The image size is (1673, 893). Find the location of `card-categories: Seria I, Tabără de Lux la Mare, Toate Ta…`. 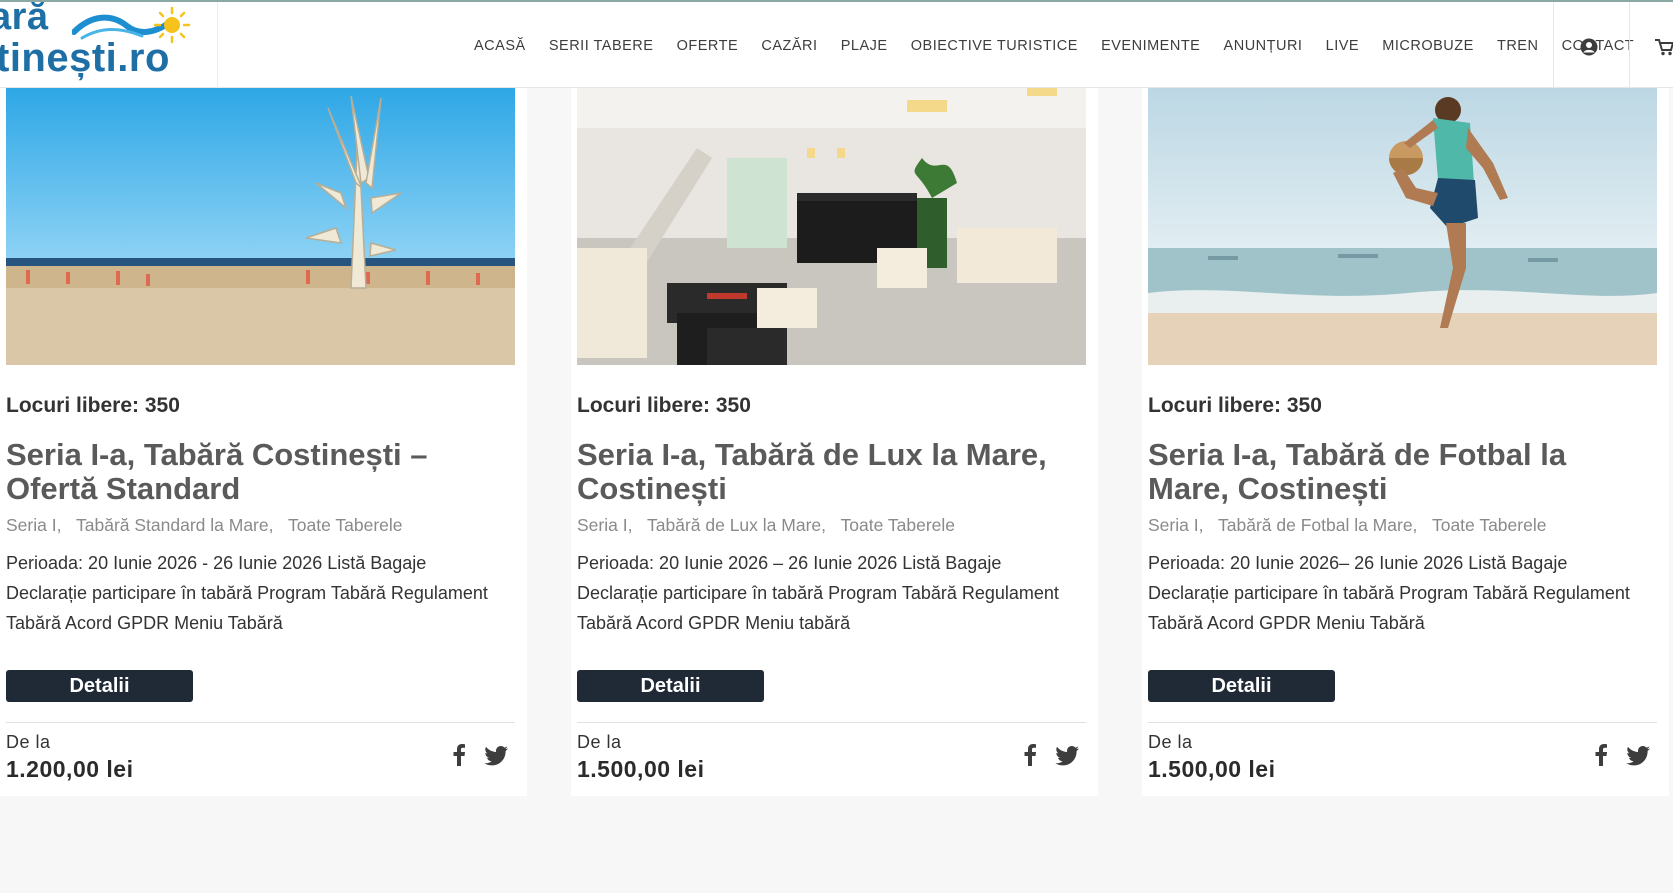

card-categories: Seria I, Tabără de Lux la Mare, Toate Ta… is located at coordinates (771, 525).